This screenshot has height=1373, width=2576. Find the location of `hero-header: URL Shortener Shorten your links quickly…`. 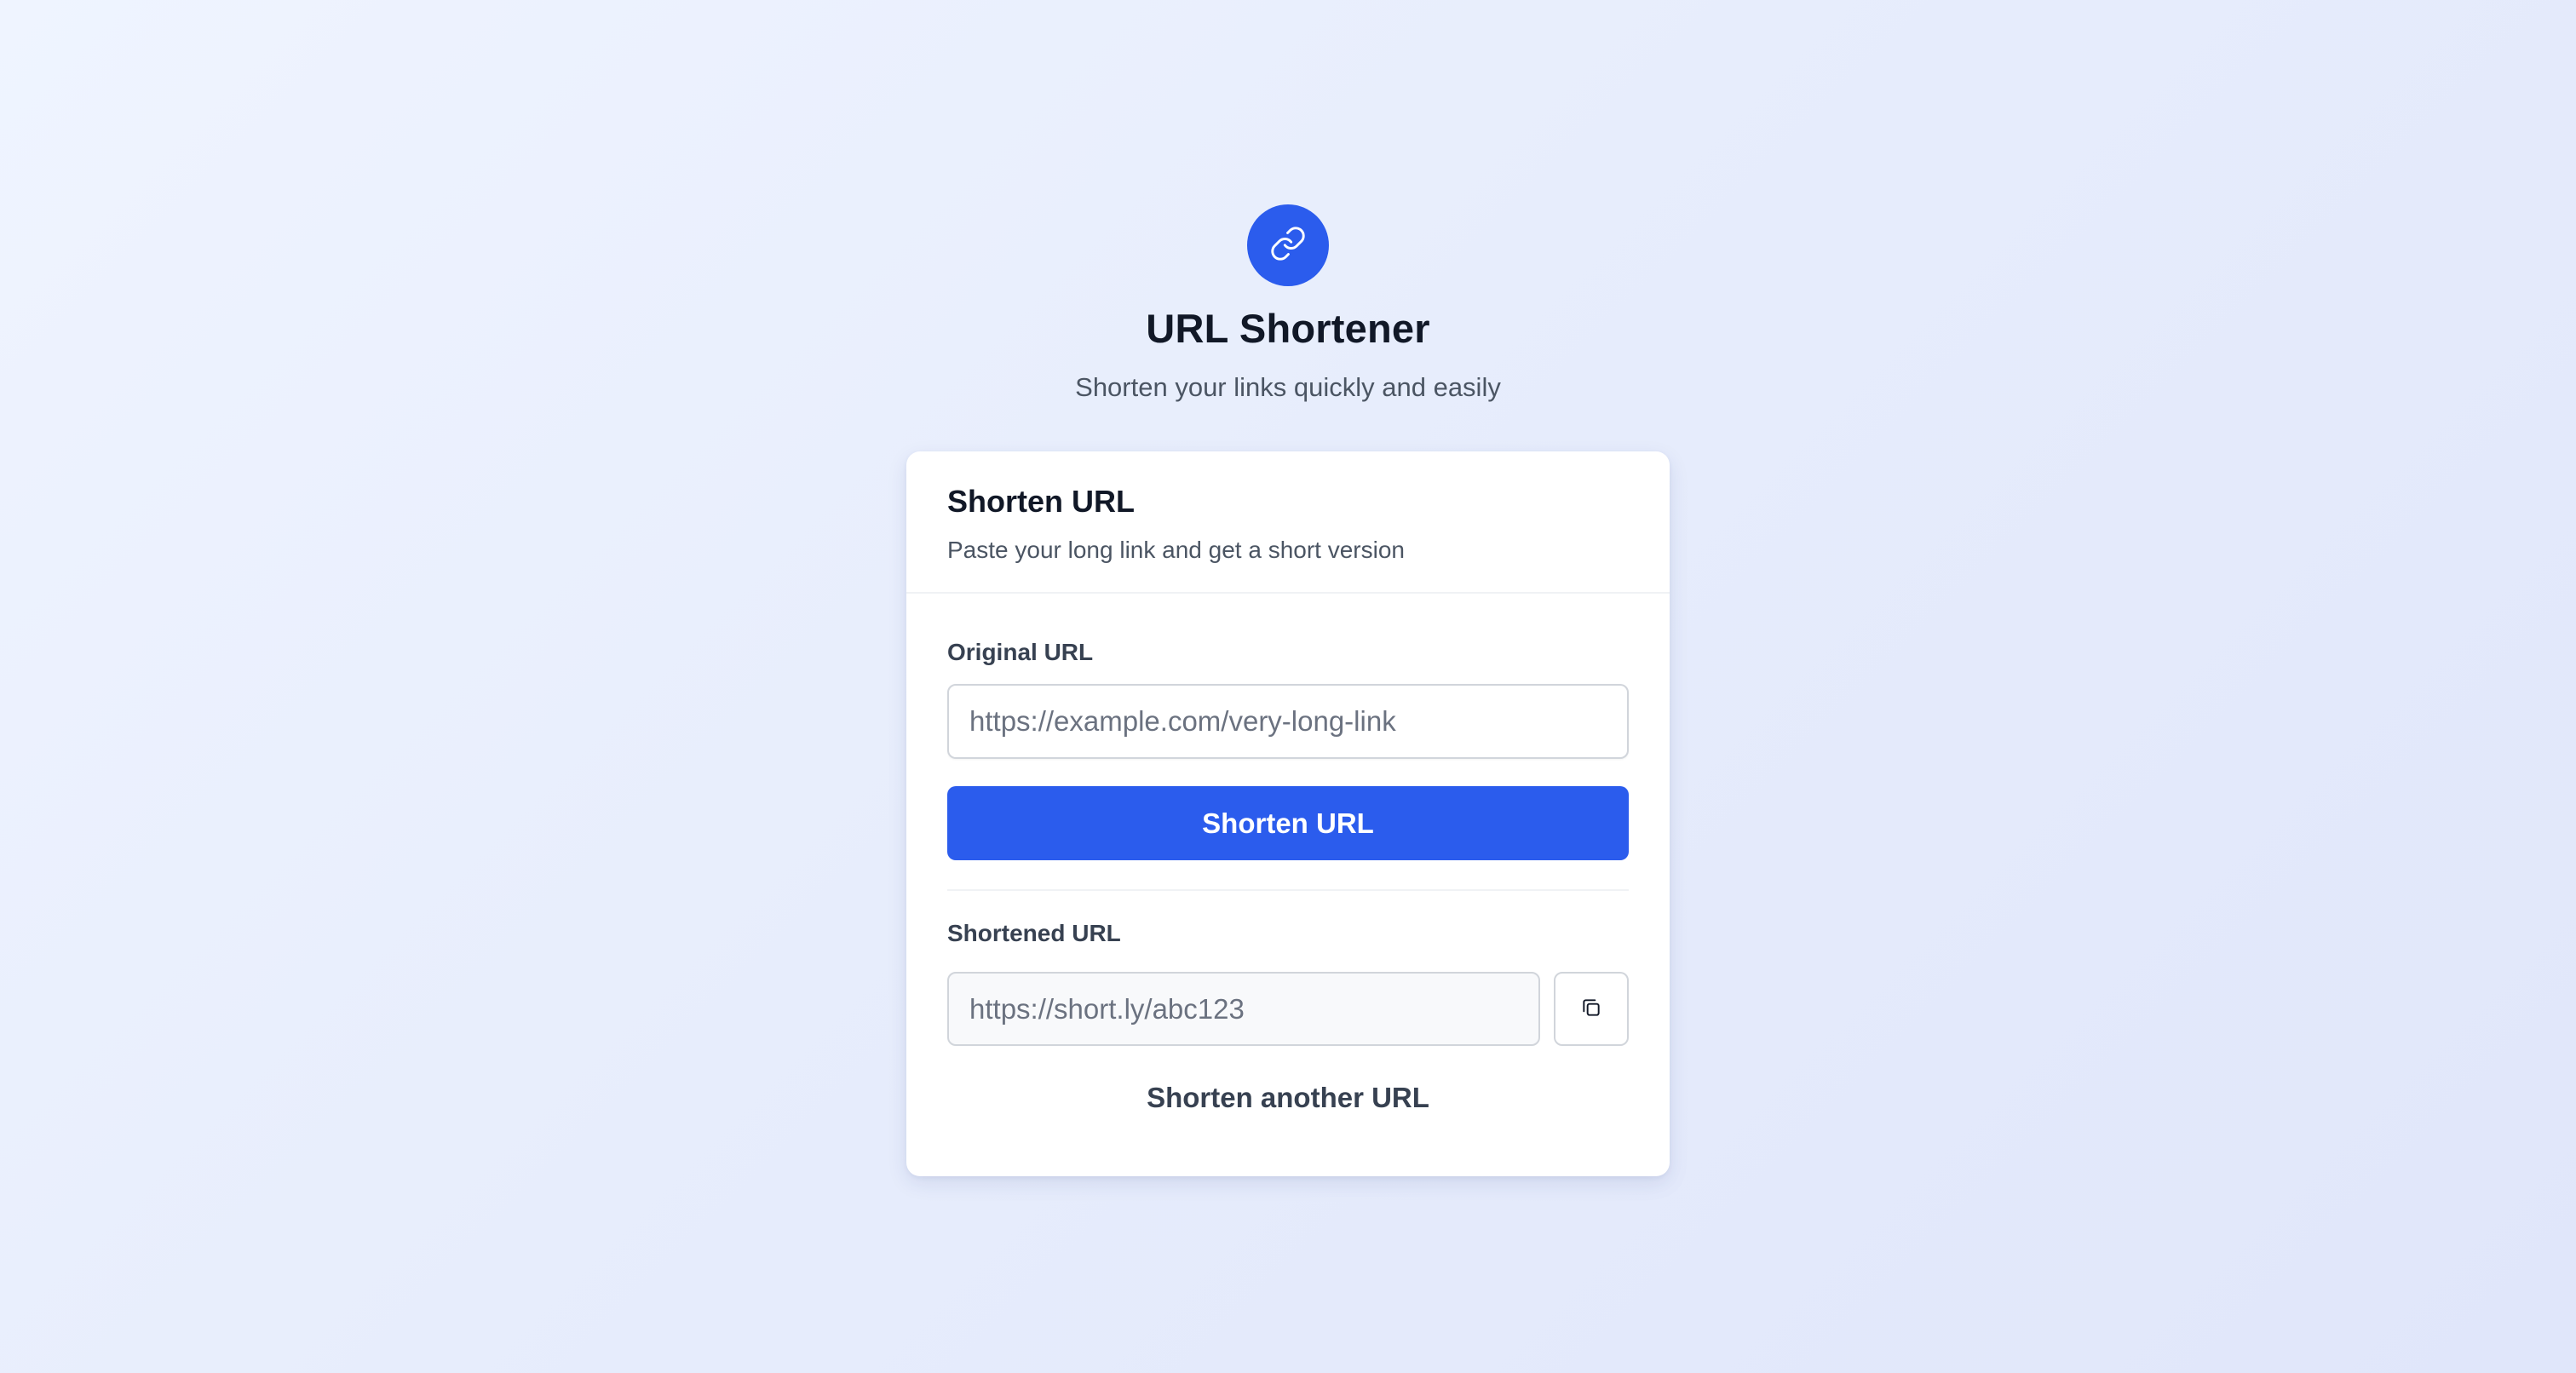

hero-header: URL Shortener Shorten your links quickly… is located at coordinates (1288, 303).